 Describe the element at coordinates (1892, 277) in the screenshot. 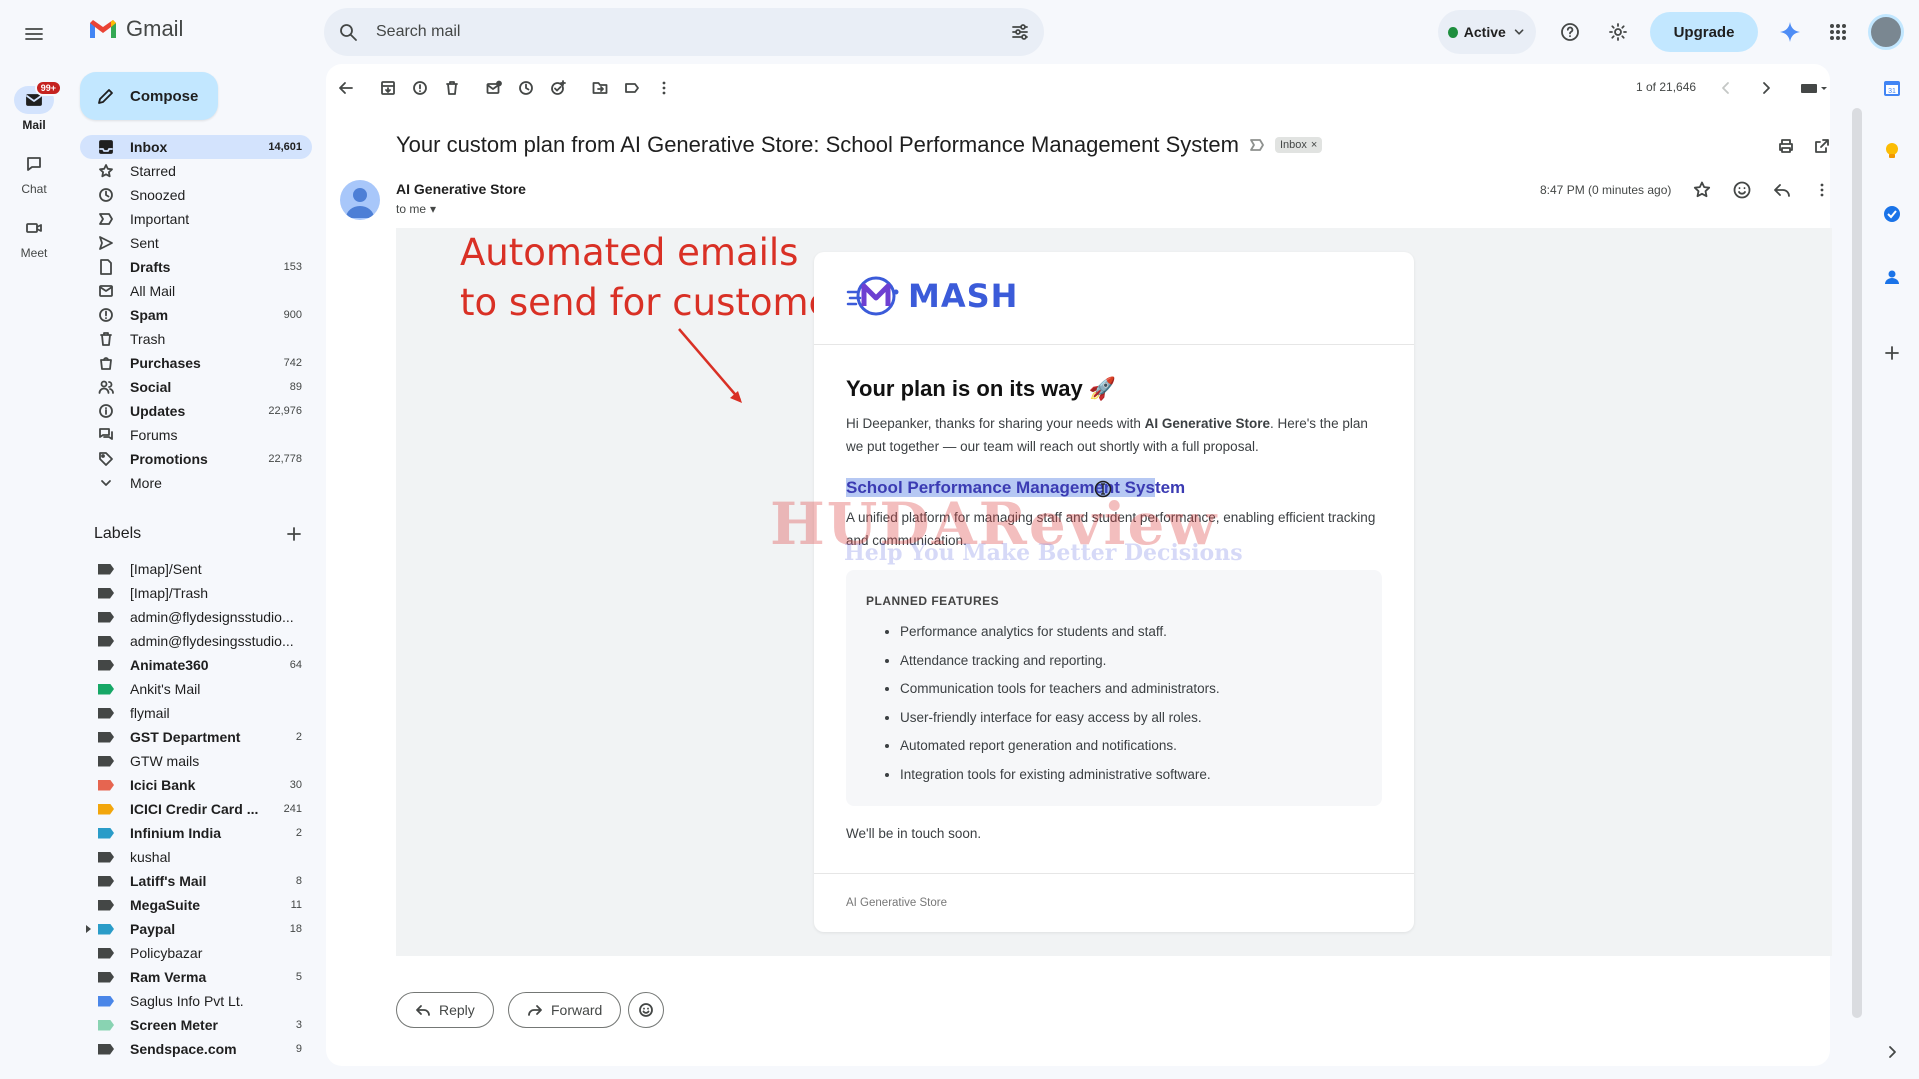

I see `contacts-app-button` at that location.